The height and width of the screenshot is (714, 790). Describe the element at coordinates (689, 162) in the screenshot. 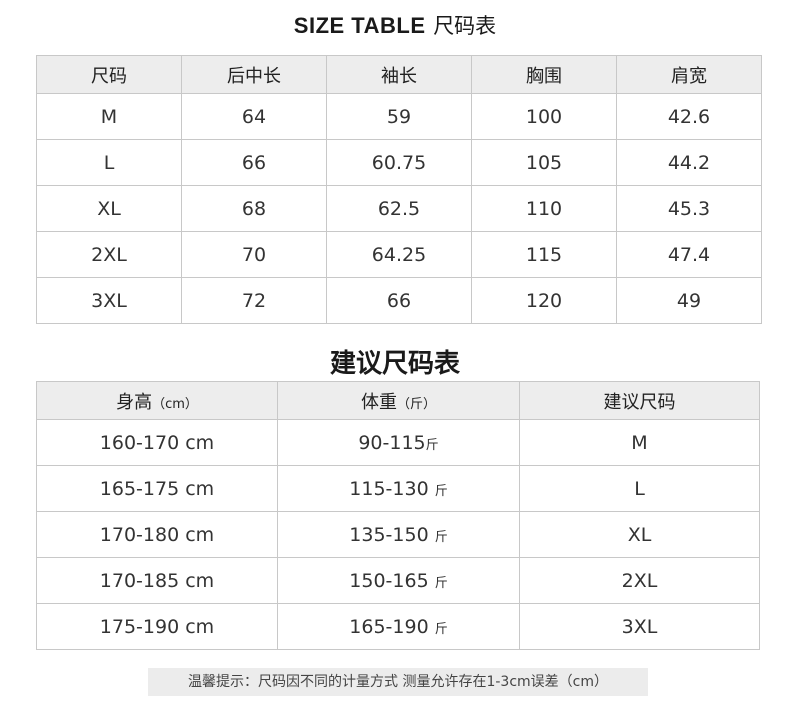

I see `cell-shoulder: 44.2` at that location.